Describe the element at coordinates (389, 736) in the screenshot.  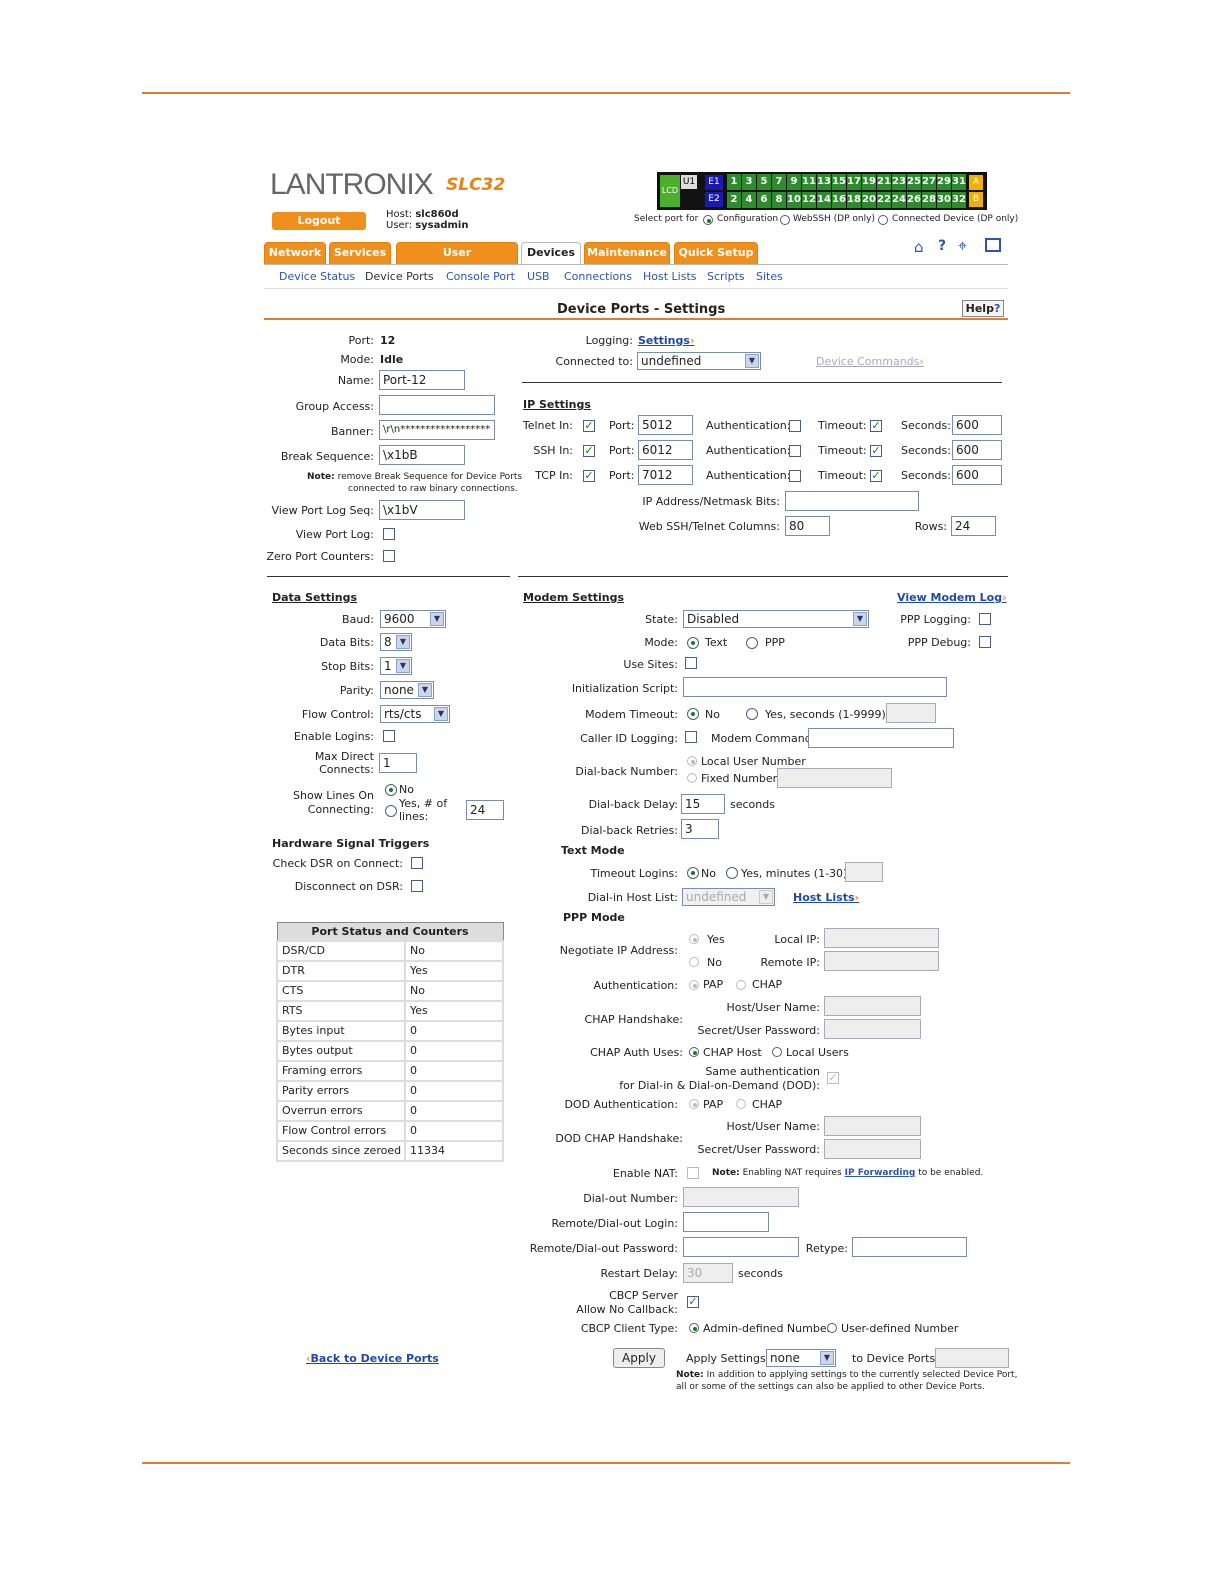
I see `enable-logins-checkbox` at that location.